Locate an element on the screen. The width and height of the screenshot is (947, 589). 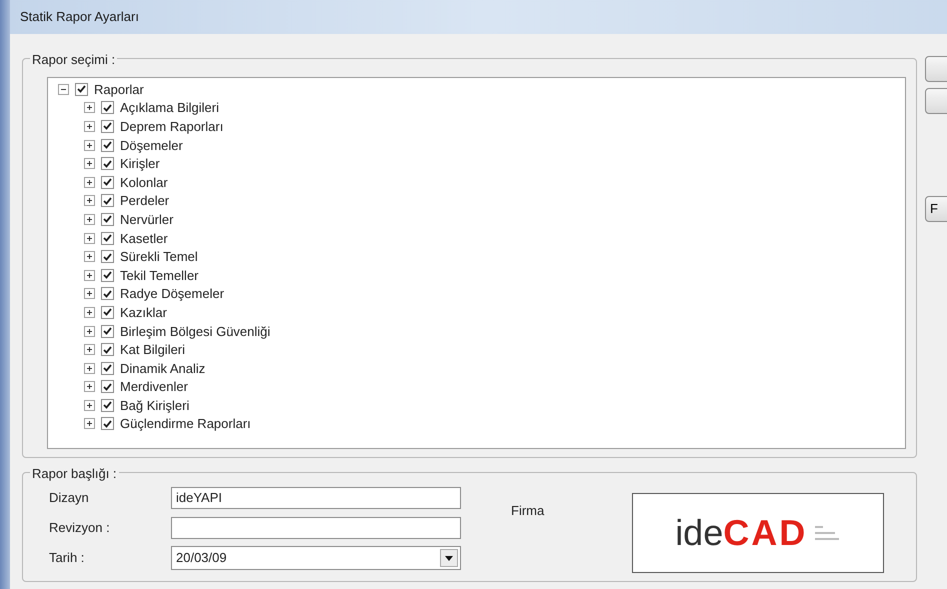
window-title: Statik Rapor Ayarları is located at coordinates (79, 17).